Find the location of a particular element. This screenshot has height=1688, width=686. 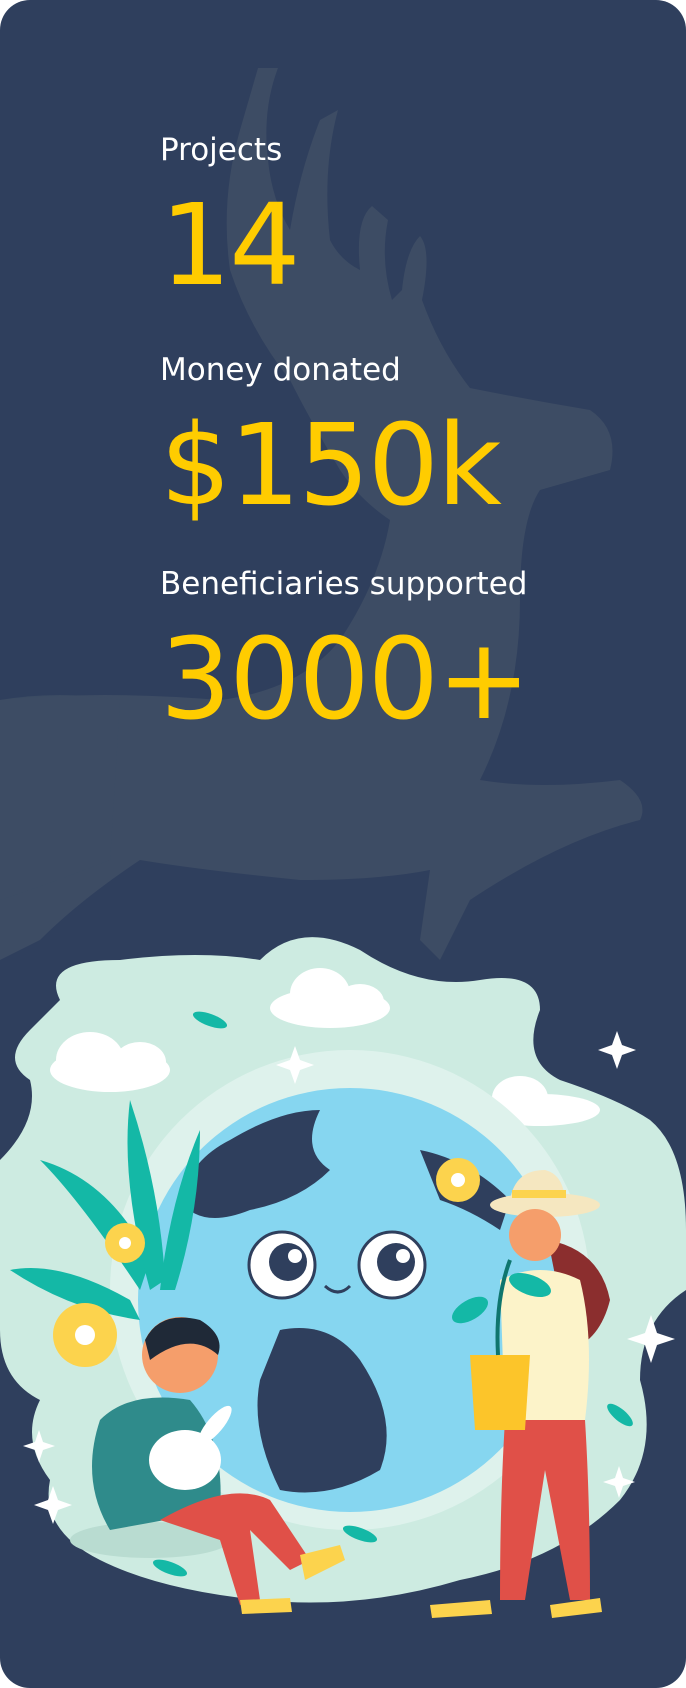

stat-value-money-donated: $150k is located at coordinates (331, 466).